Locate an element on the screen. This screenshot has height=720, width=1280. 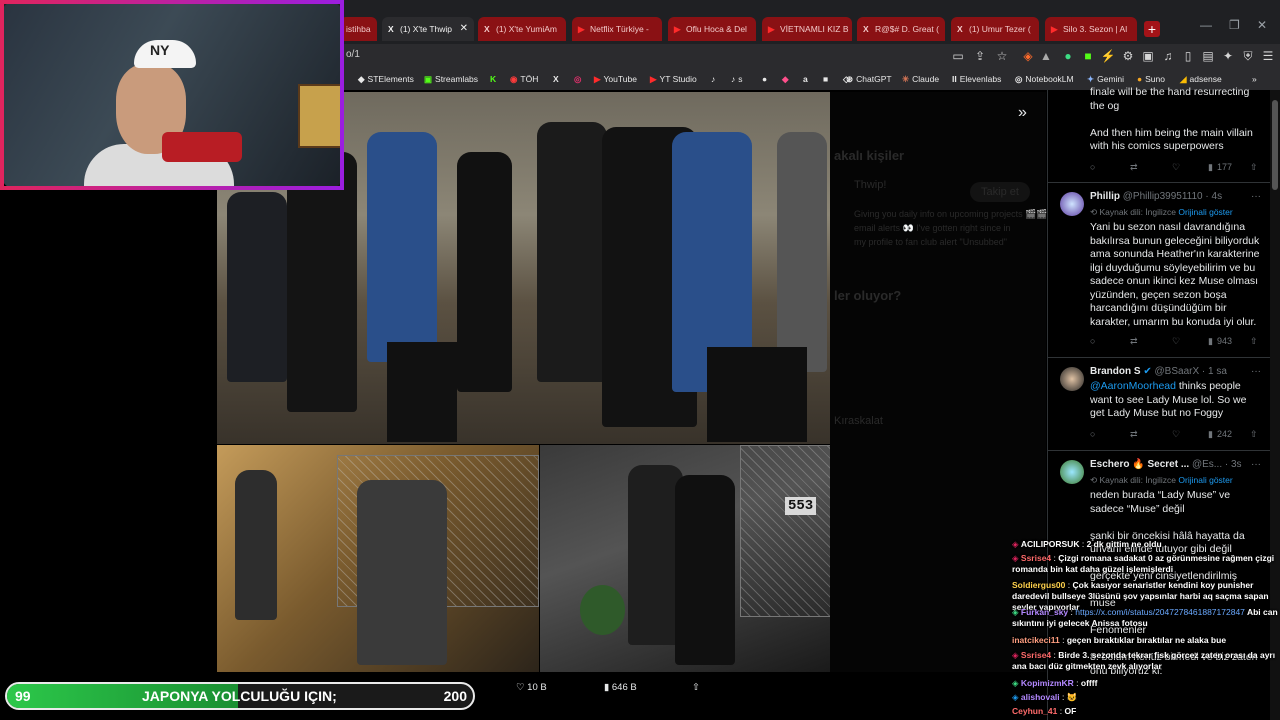
bookmark-suno: ● Suno is located at coordinates (1151, 79).